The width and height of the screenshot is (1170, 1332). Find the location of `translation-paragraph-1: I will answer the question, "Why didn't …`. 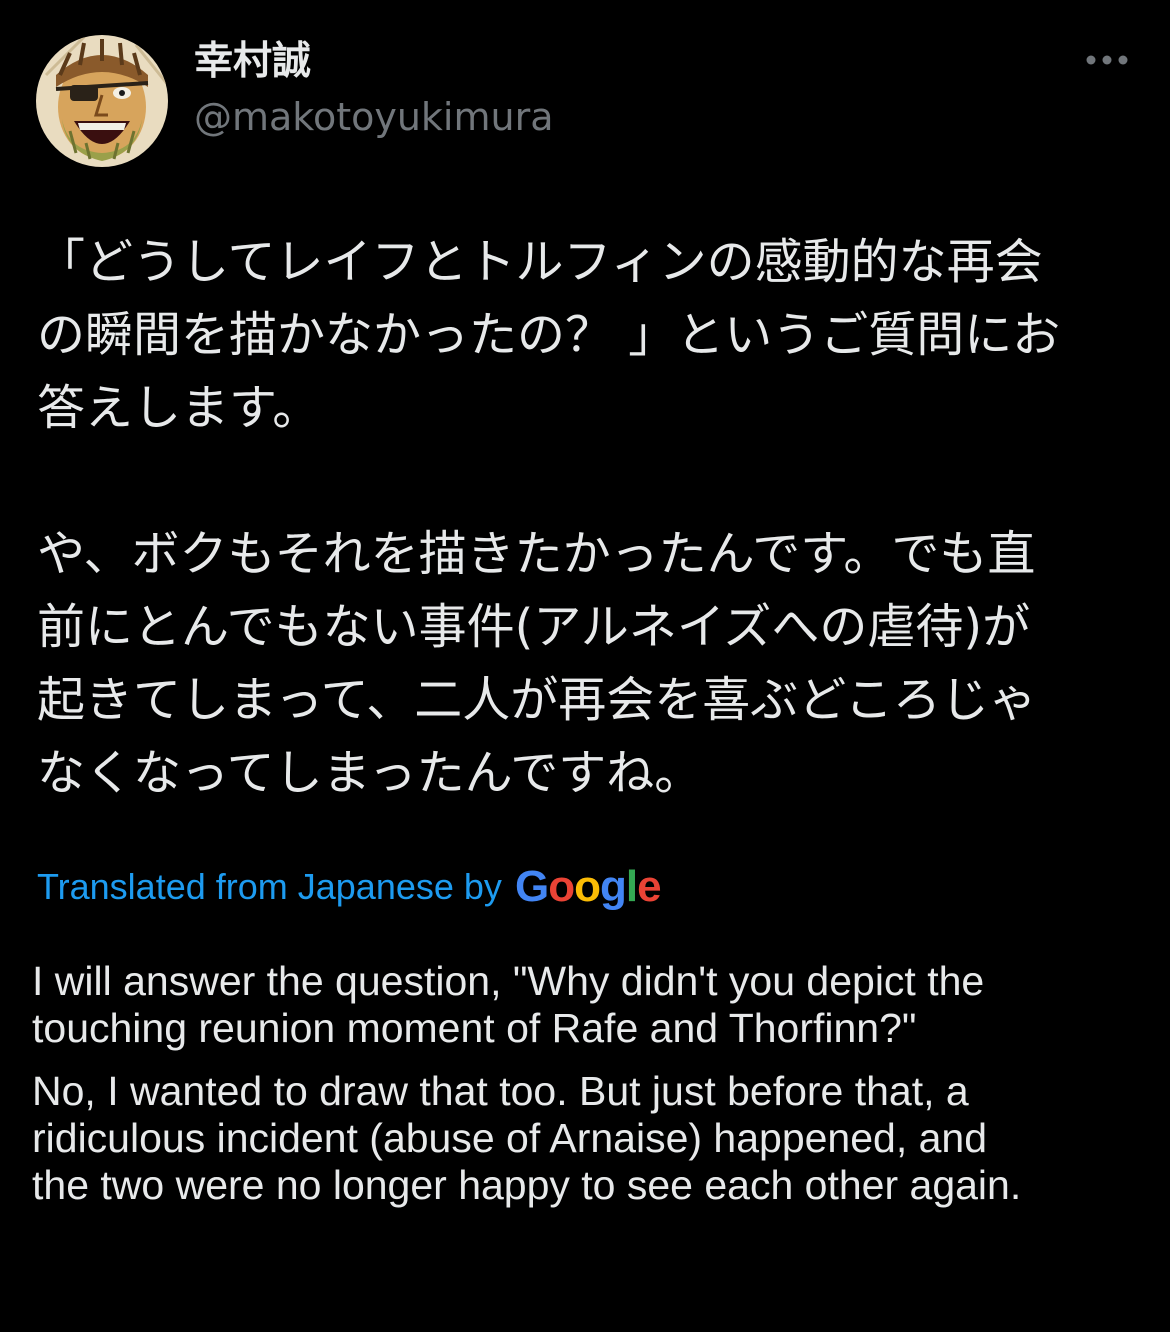

translation-paragraph-1: I will answer the question, "Why didn't … is located at coordinates (587, 1005).